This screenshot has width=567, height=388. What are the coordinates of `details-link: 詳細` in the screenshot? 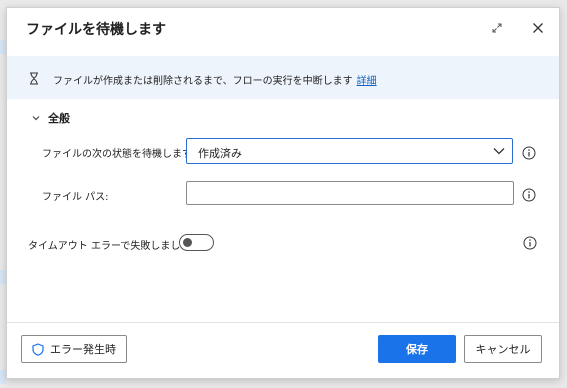 It's located at (367, 81).